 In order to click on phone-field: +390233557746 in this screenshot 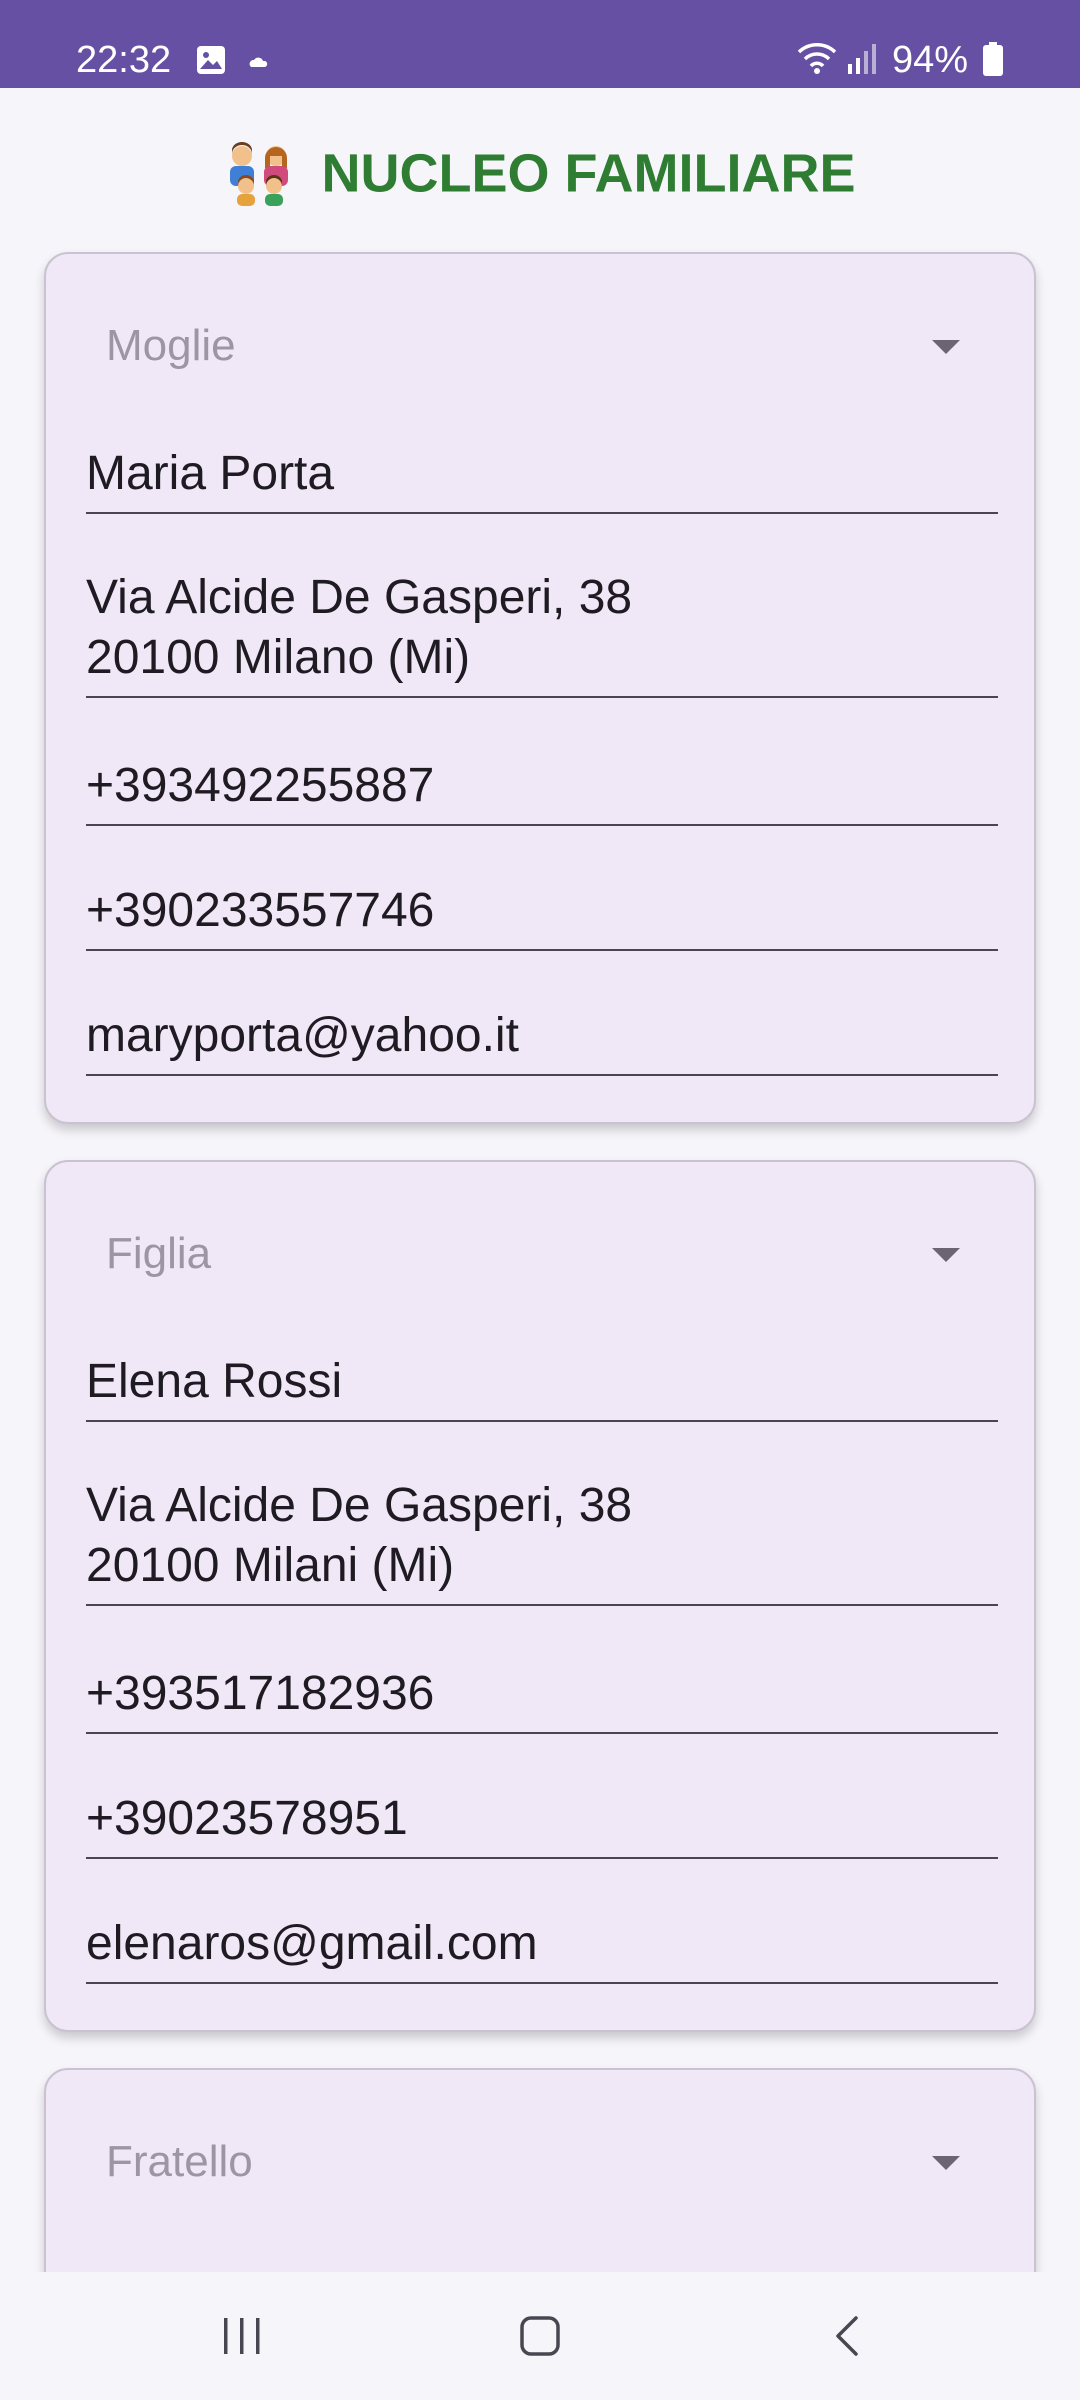, I will do `click(542, 916)`.